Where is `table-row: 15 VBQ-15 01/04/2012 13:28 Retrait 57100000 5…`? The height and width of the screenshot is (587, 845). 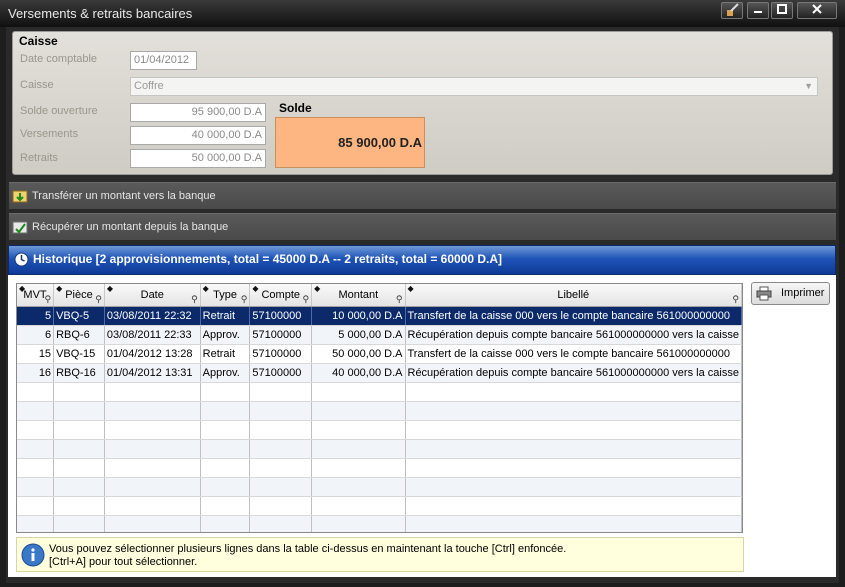 table-row: 15 VBQ-15 01/04/2012 13:28 Retrait 57100000 5… is located at coordinates (379, 354).